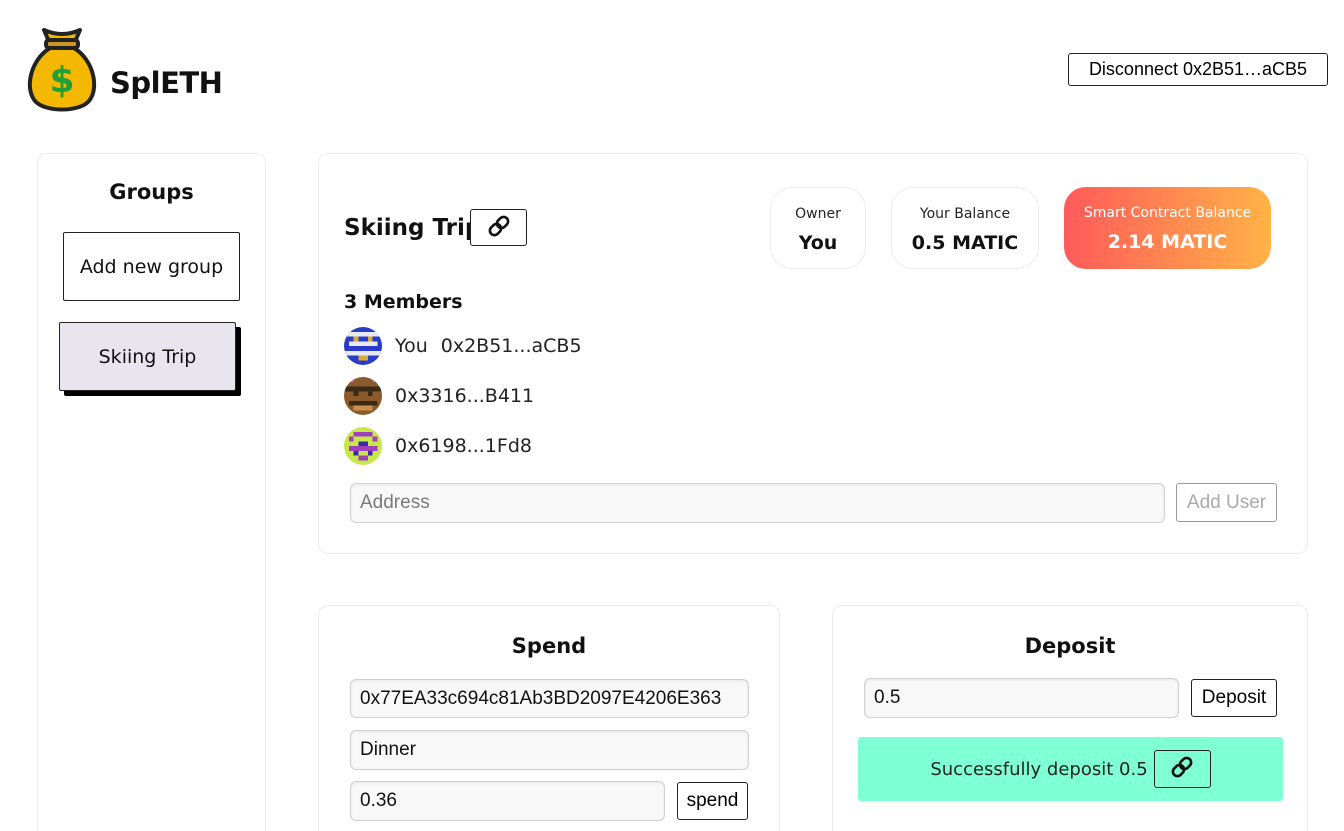  What do you see at coordinates (549, 698) in the screenshot?
I see `spend-address-input: 0x77EA33c694c81Ab3BD2097E4206E363` at bounding box center [549, 698].